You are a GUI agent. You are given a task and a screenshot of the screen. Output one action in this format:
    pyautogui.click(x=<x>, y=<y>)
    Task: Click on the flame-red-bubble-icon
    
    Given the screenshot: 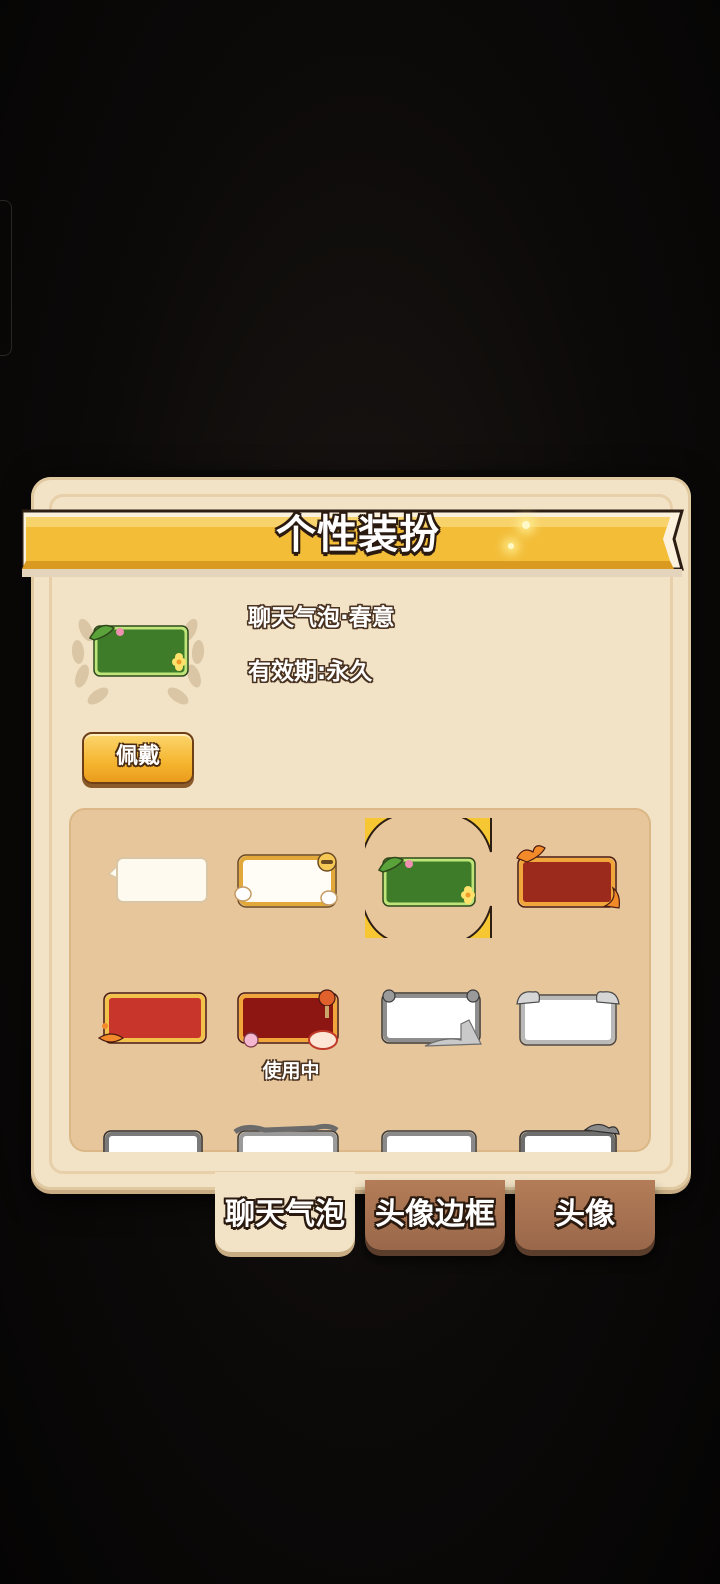 What is the action you would take?
    pyautogui.click(x=568, y=877)
    